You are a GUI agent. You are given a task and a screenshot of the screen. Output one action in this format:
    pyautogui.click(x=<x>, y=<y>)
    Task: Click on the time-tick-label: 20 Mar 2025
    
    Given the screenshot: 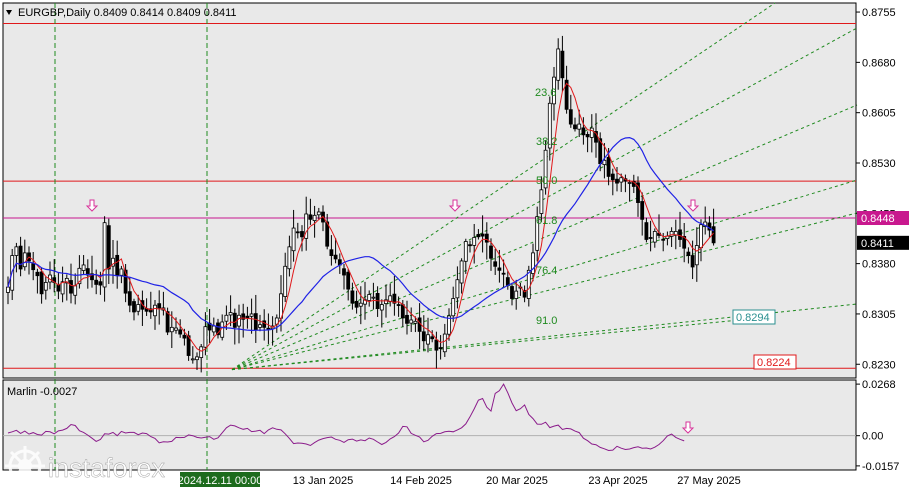 What is the action you would take?
    pyautogui.click(x=517, y=481)
    